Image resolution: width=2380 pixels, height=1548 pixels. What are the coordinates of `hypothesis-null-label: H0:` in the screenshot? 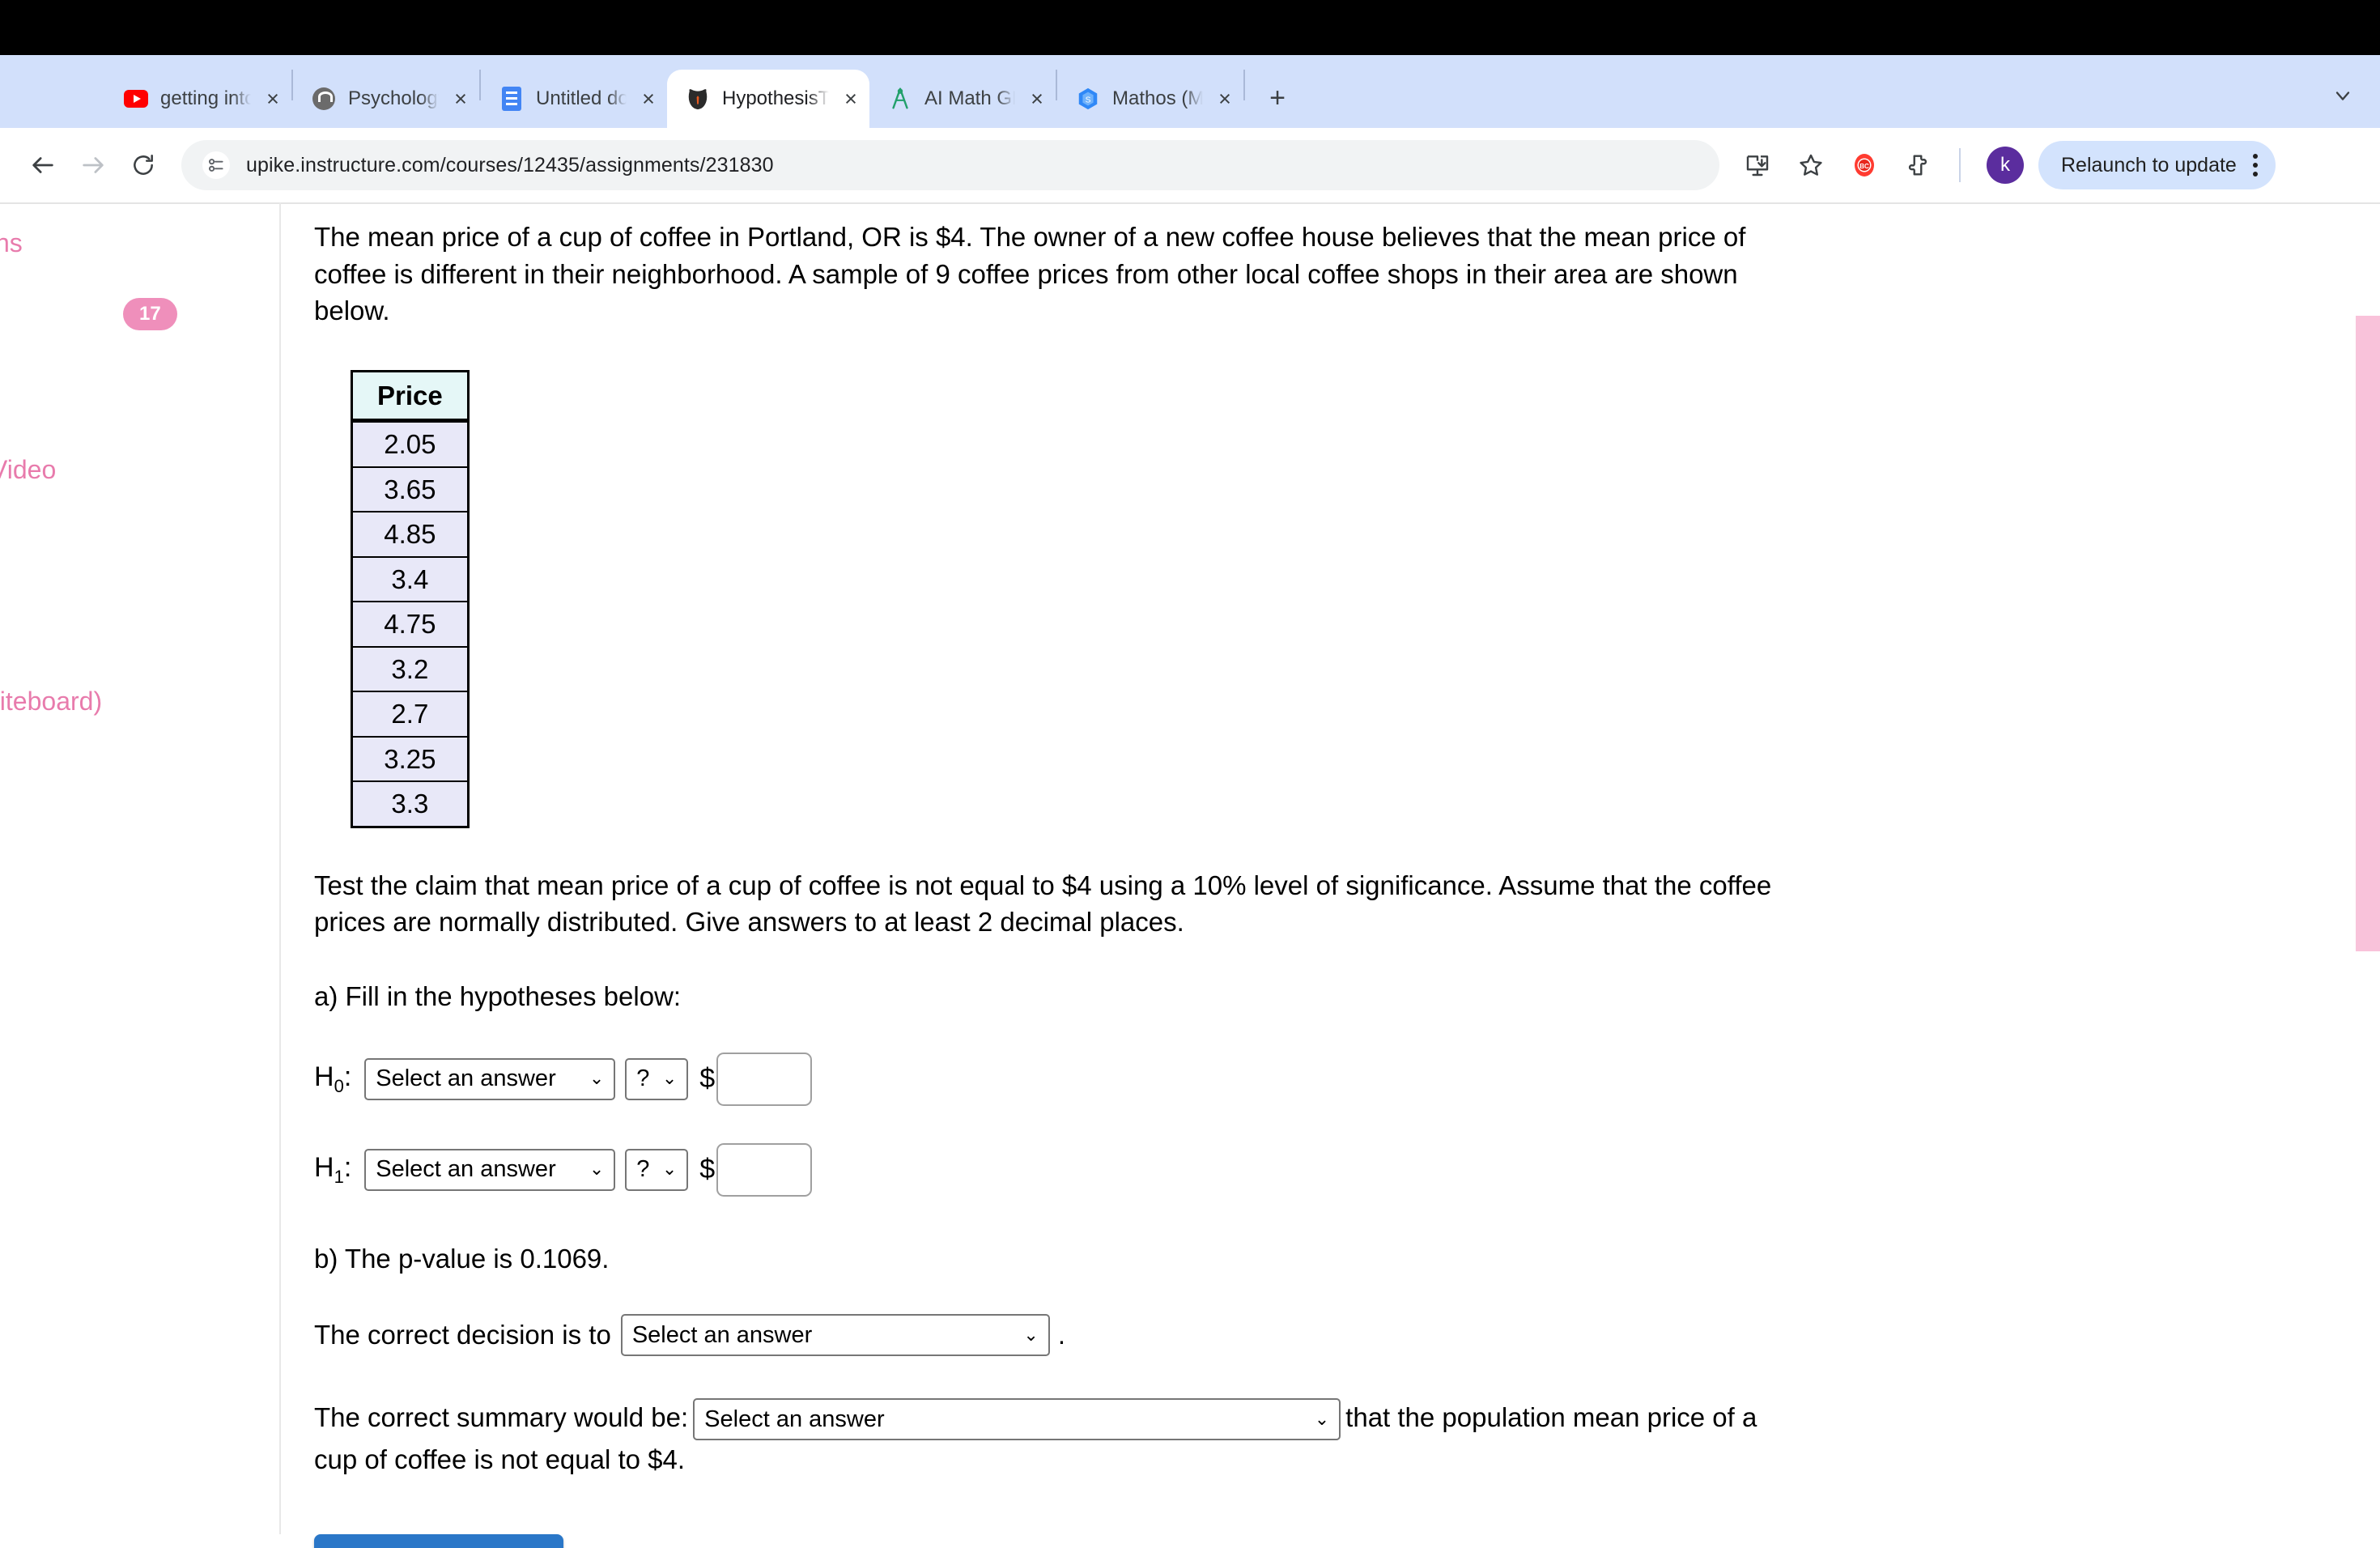 It's located at (333, 1079).